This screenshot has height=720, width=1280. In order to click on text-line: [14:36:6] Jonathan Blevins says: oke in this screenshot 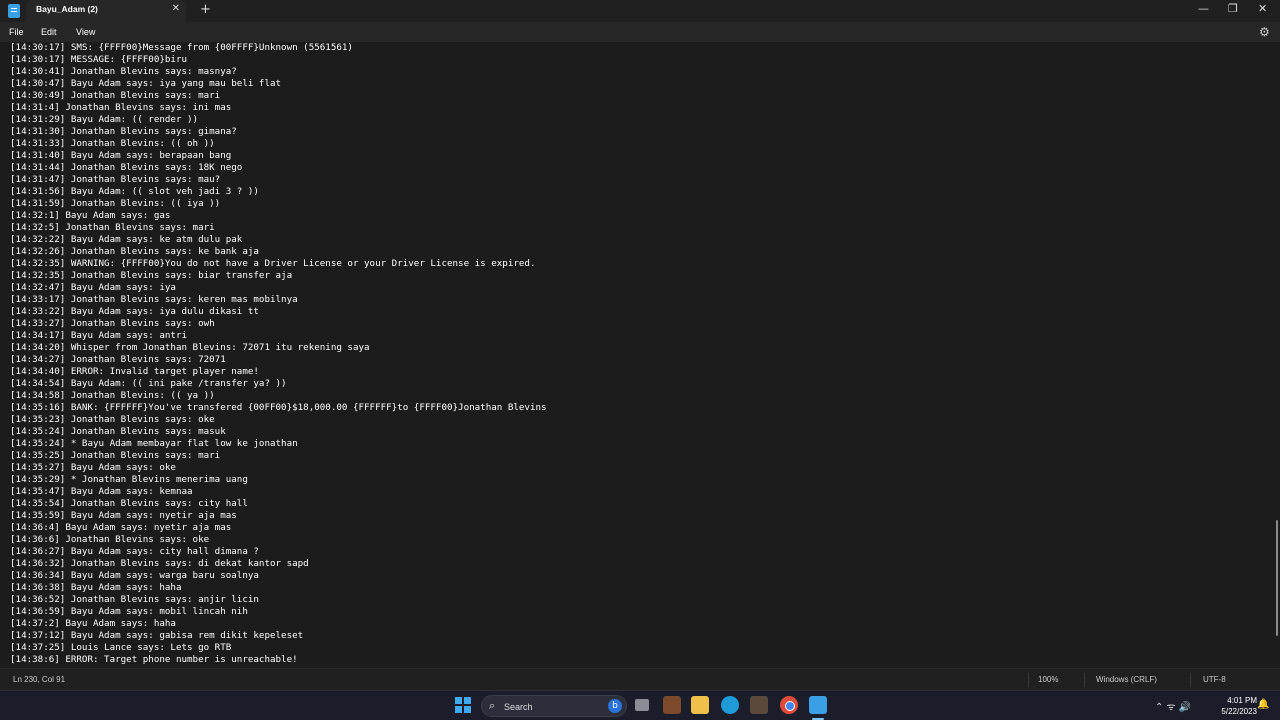, I will do `click(110, 539)`.